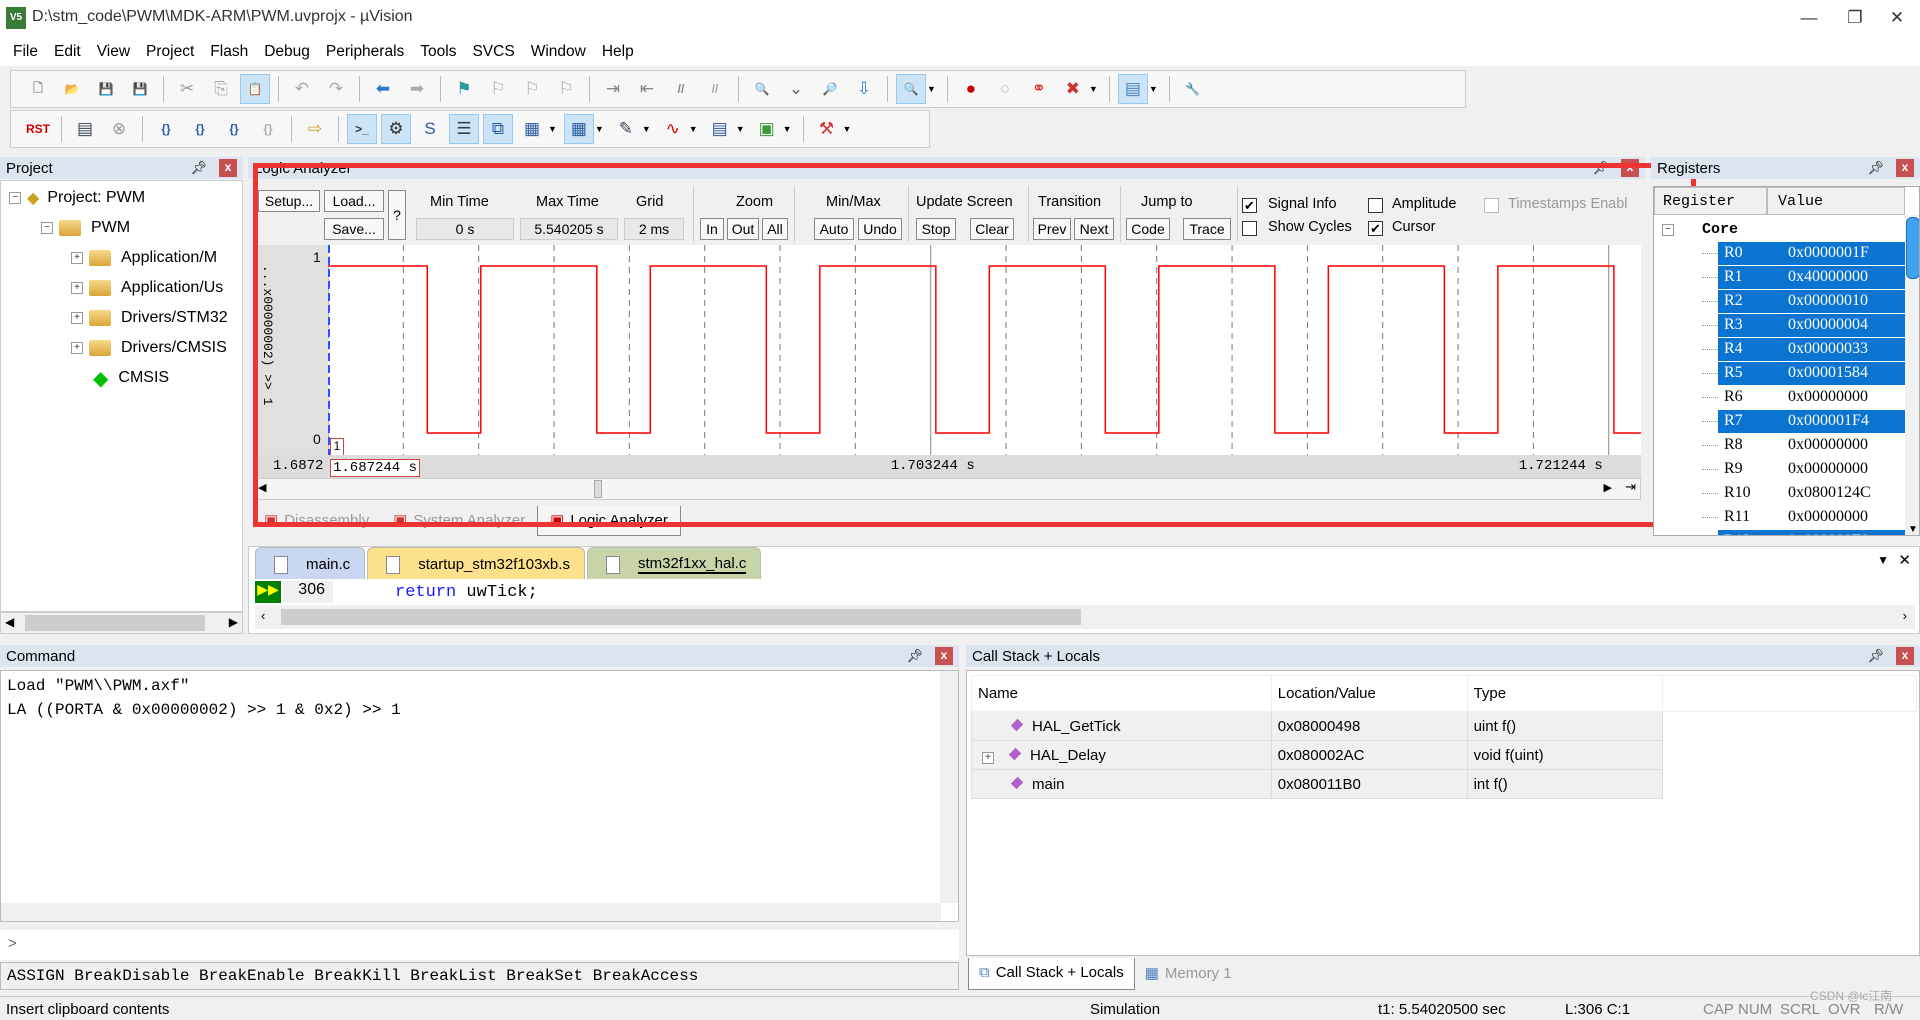 This screenshot has width=1920, height=1020. What do you see at coordinates (558, 51) in the screenshot?
I see `menu-window: Window` at bounding box center [558, 51].